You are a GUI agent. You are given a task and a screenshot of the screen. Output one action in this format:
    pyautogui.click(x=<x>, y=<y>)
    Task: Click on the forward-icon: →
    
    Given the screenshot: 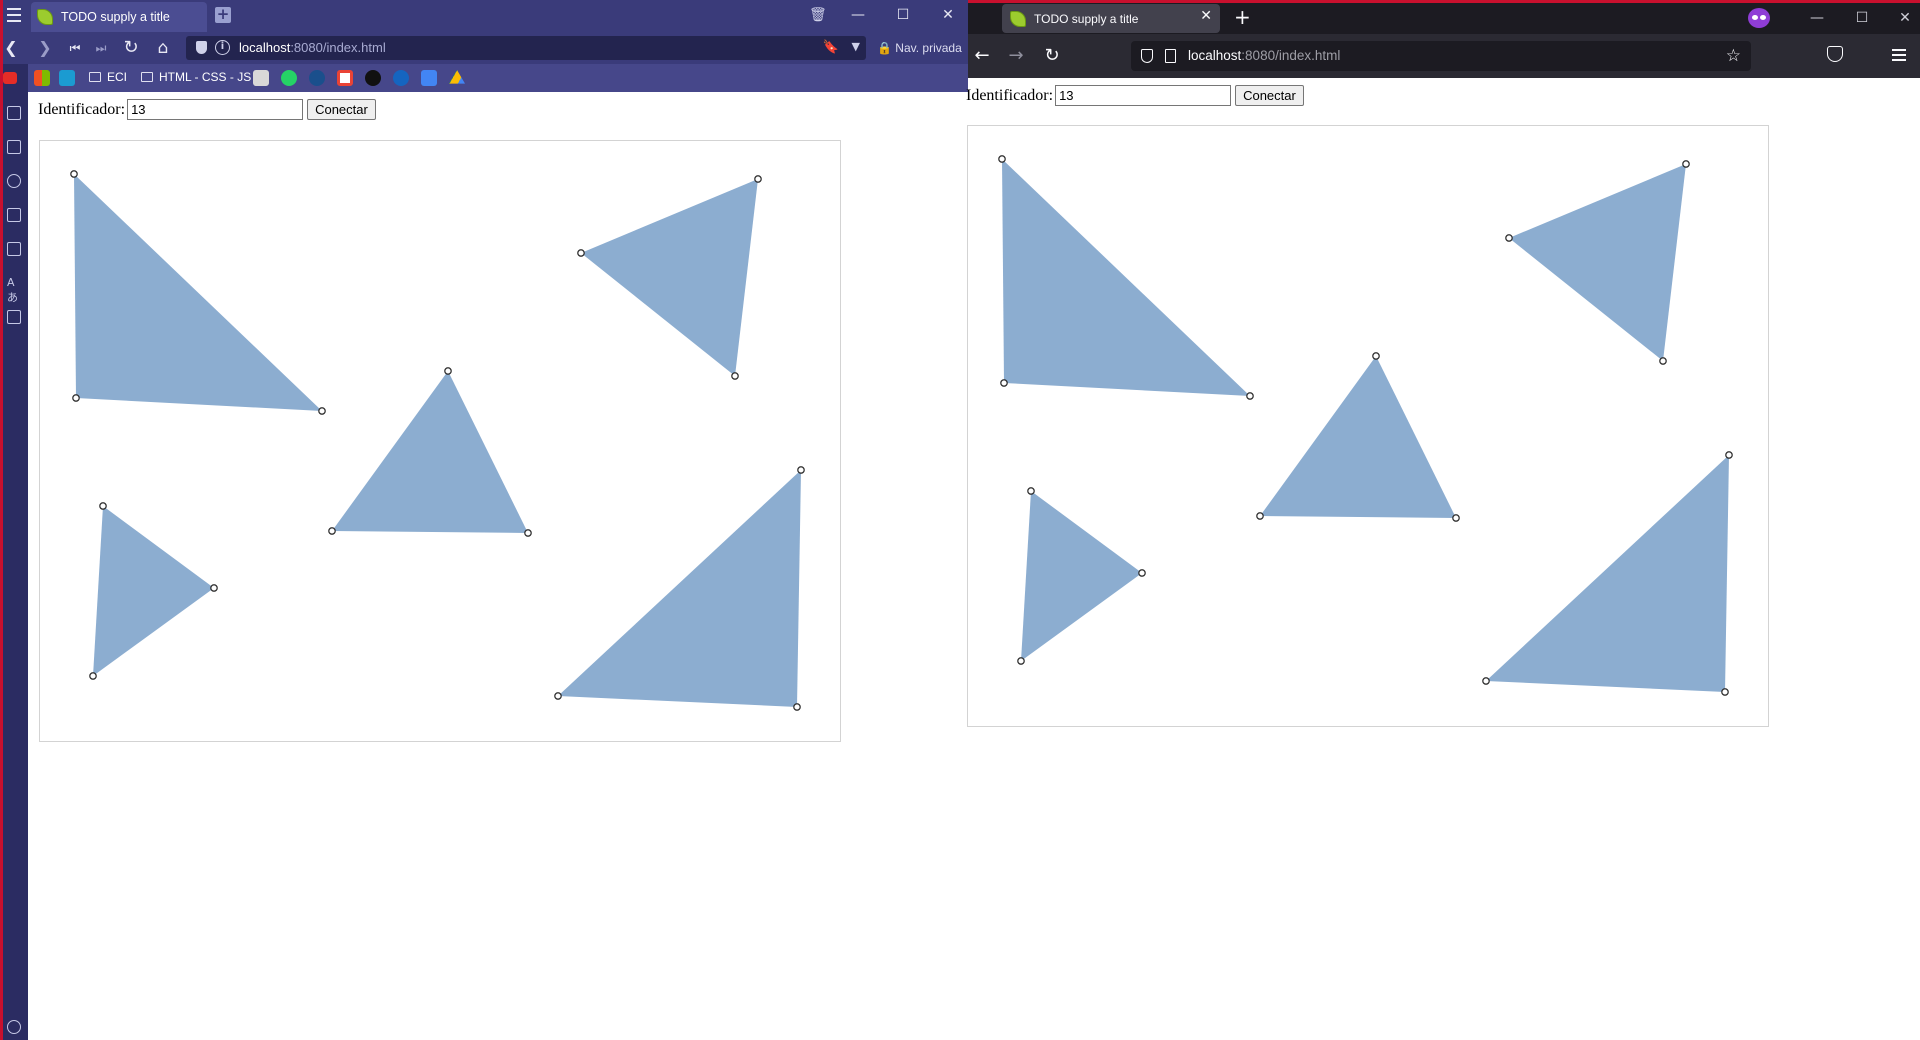 What is the action you would take?
    pyautogui.click(x=1016, y=56)
    